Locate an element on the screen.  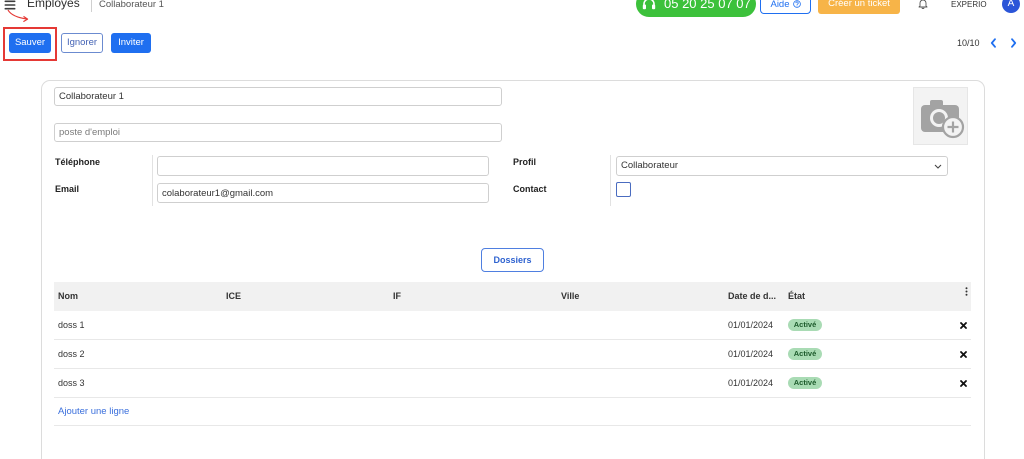
company-switcher: EXPERIO is located at coordinates (969, 4).